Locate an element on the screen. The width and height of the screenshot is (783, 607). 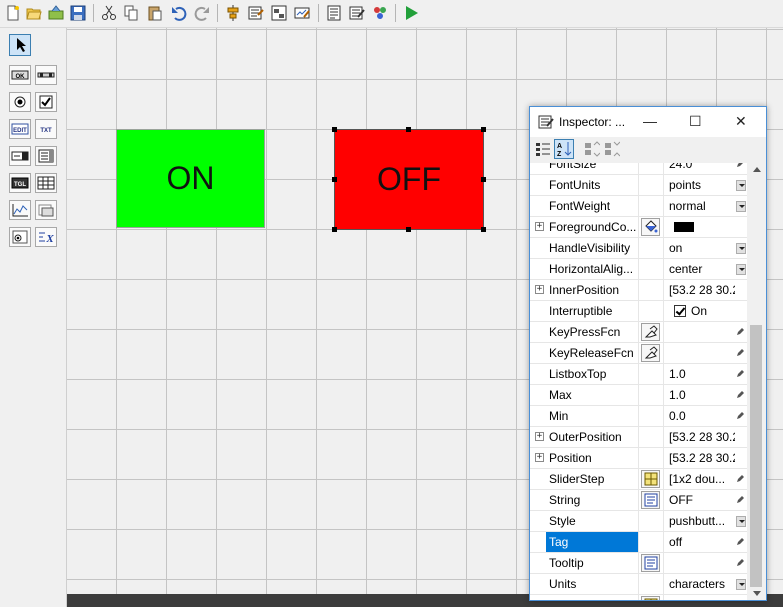
paint-bucket-icon is located at coordinates (650, 227).